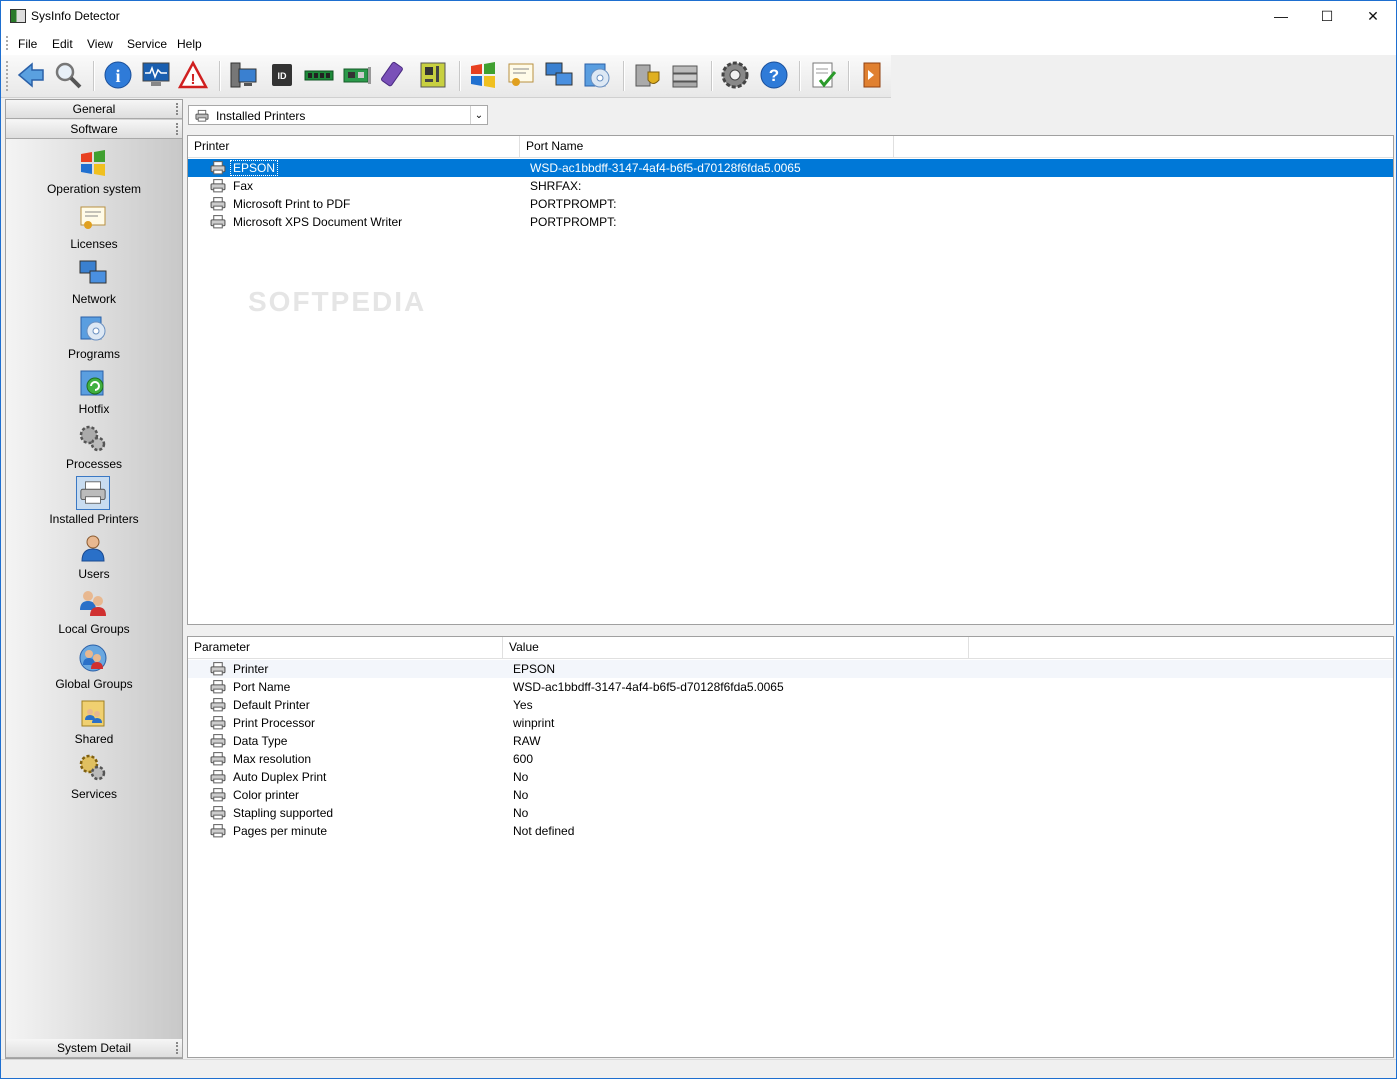  I want to click on menu-file: File, so click(27, 44).